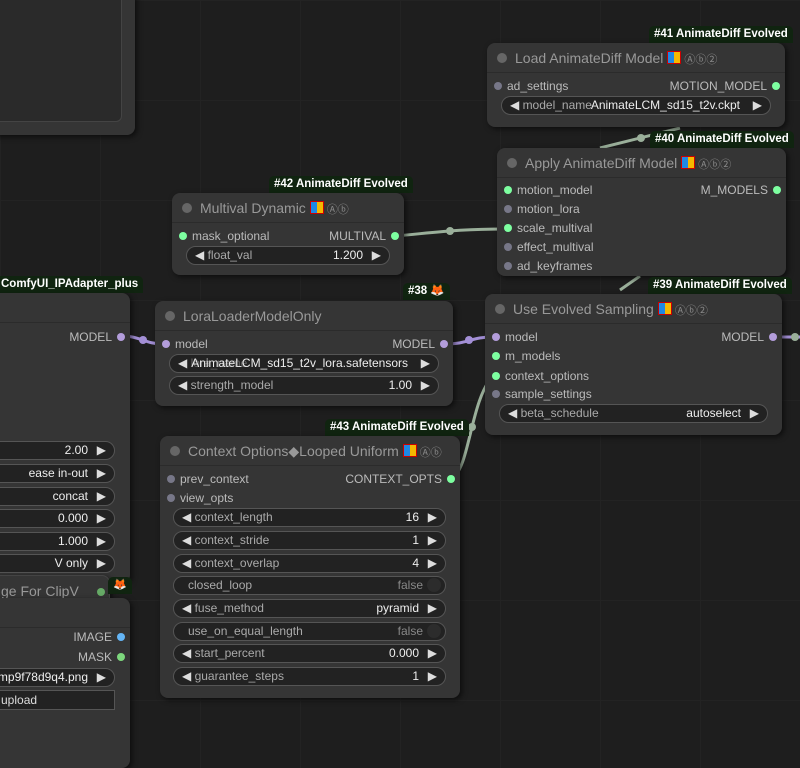 This screenshot has height=768, width=800. I want to click on widget-guarantee-steps: guarantee_steps 1 ▶, so click(309, 676).